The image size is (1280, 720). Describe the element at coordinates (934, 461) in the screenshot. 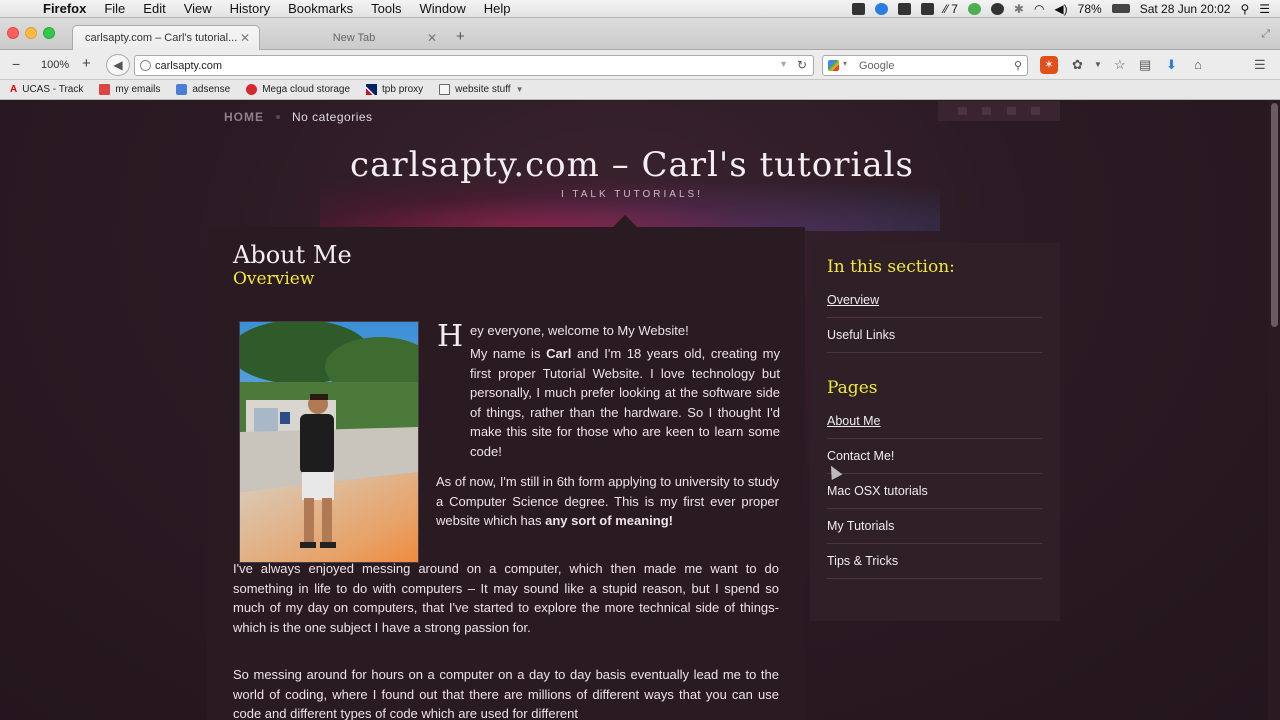

I see `sidebar-link-contact: Contact Me!` at that location.